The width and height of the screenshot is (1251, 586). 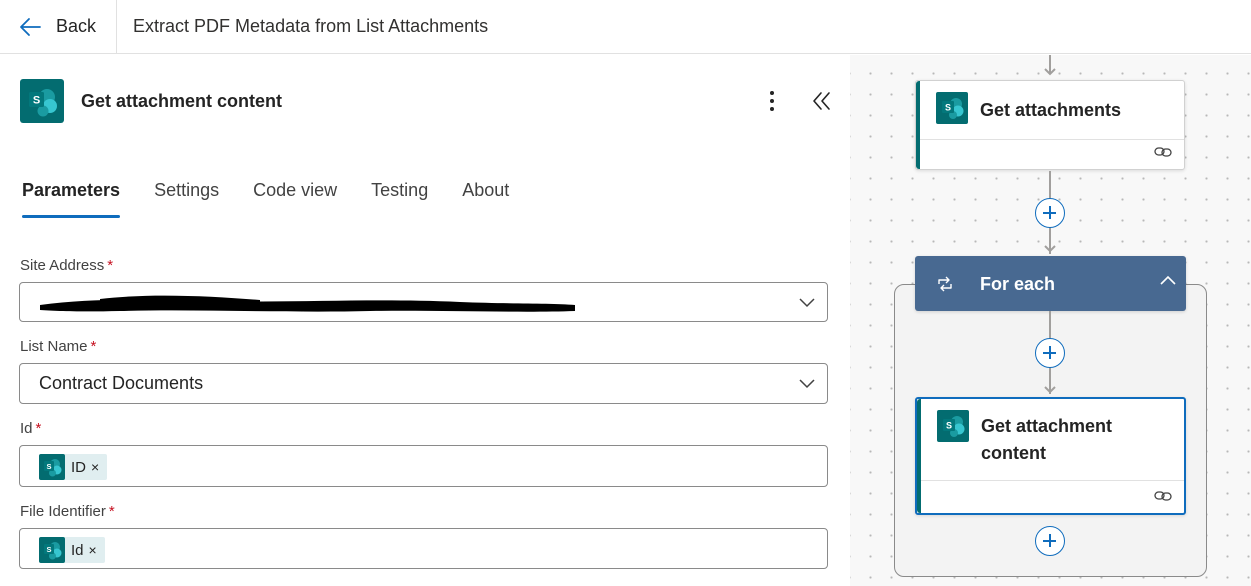 What do you see at coordinates (425, 101) in the screenshot?
I see `panel-header: S Get attachment content` at bounding box center [425, 101].